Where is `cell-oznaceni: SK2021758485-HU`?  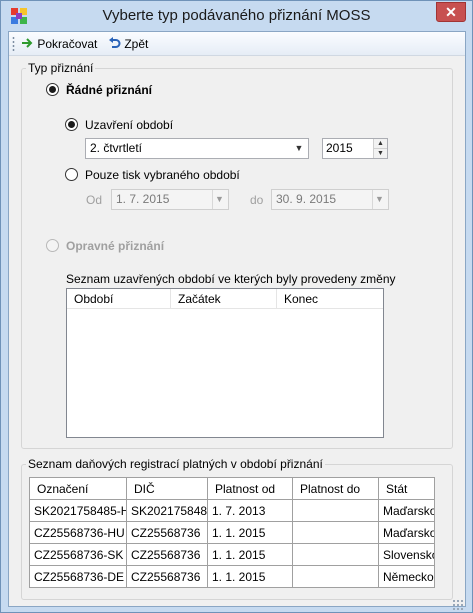
cell-oznaceni: SK2021758485-HU is located at coordinates (78, 510).